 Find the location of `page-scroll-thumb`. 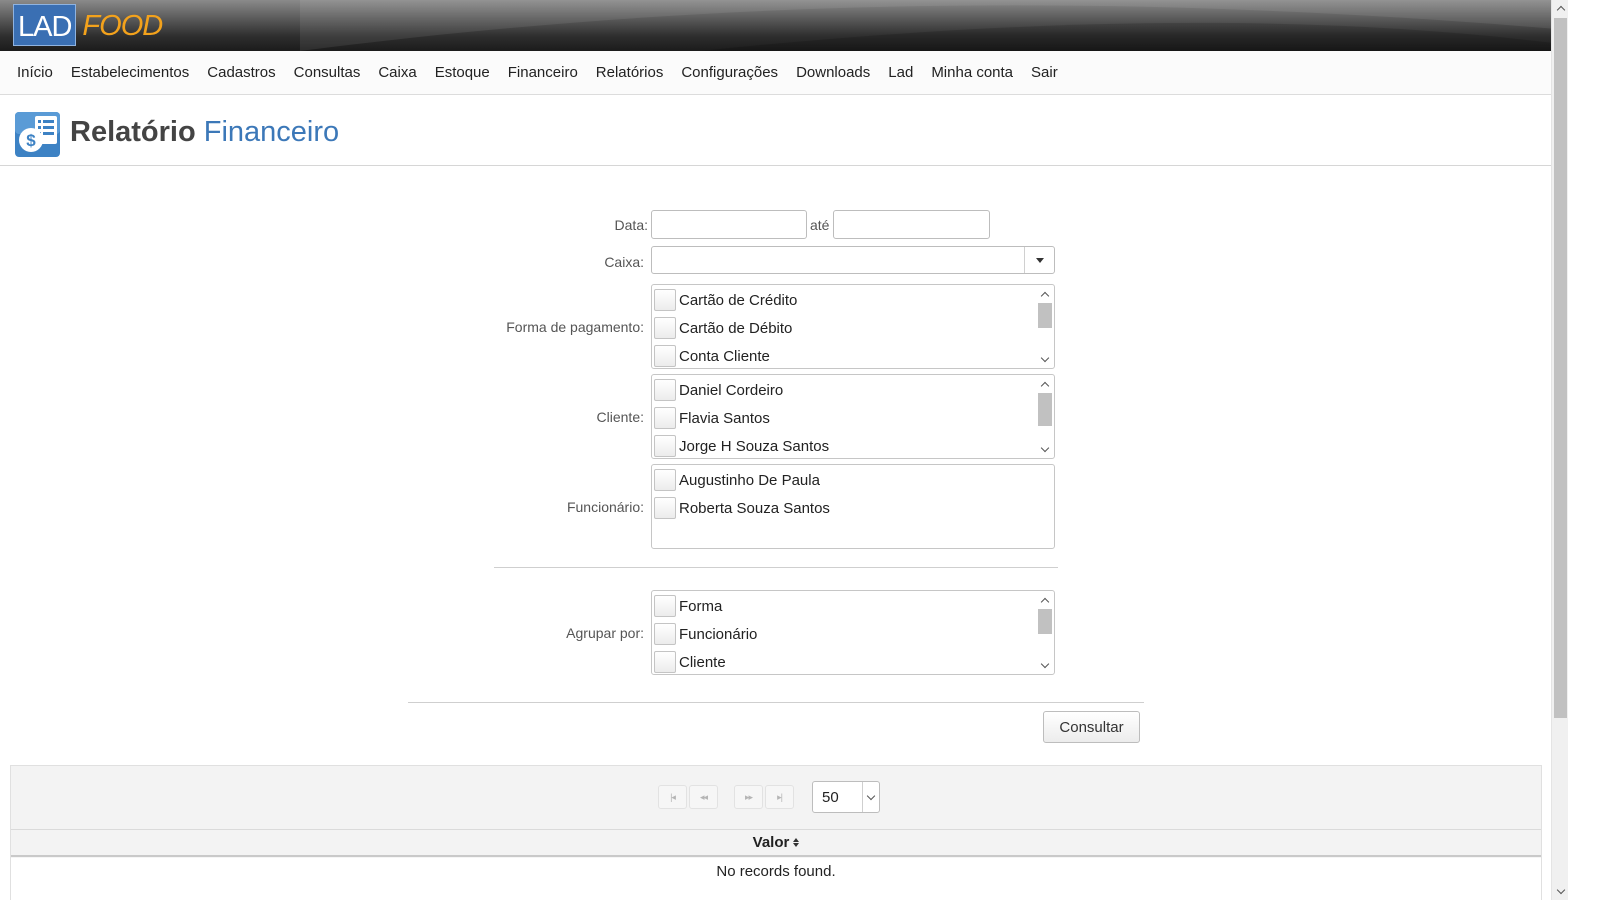

page-scroll-thumb is located at coordinates (1560, 368).